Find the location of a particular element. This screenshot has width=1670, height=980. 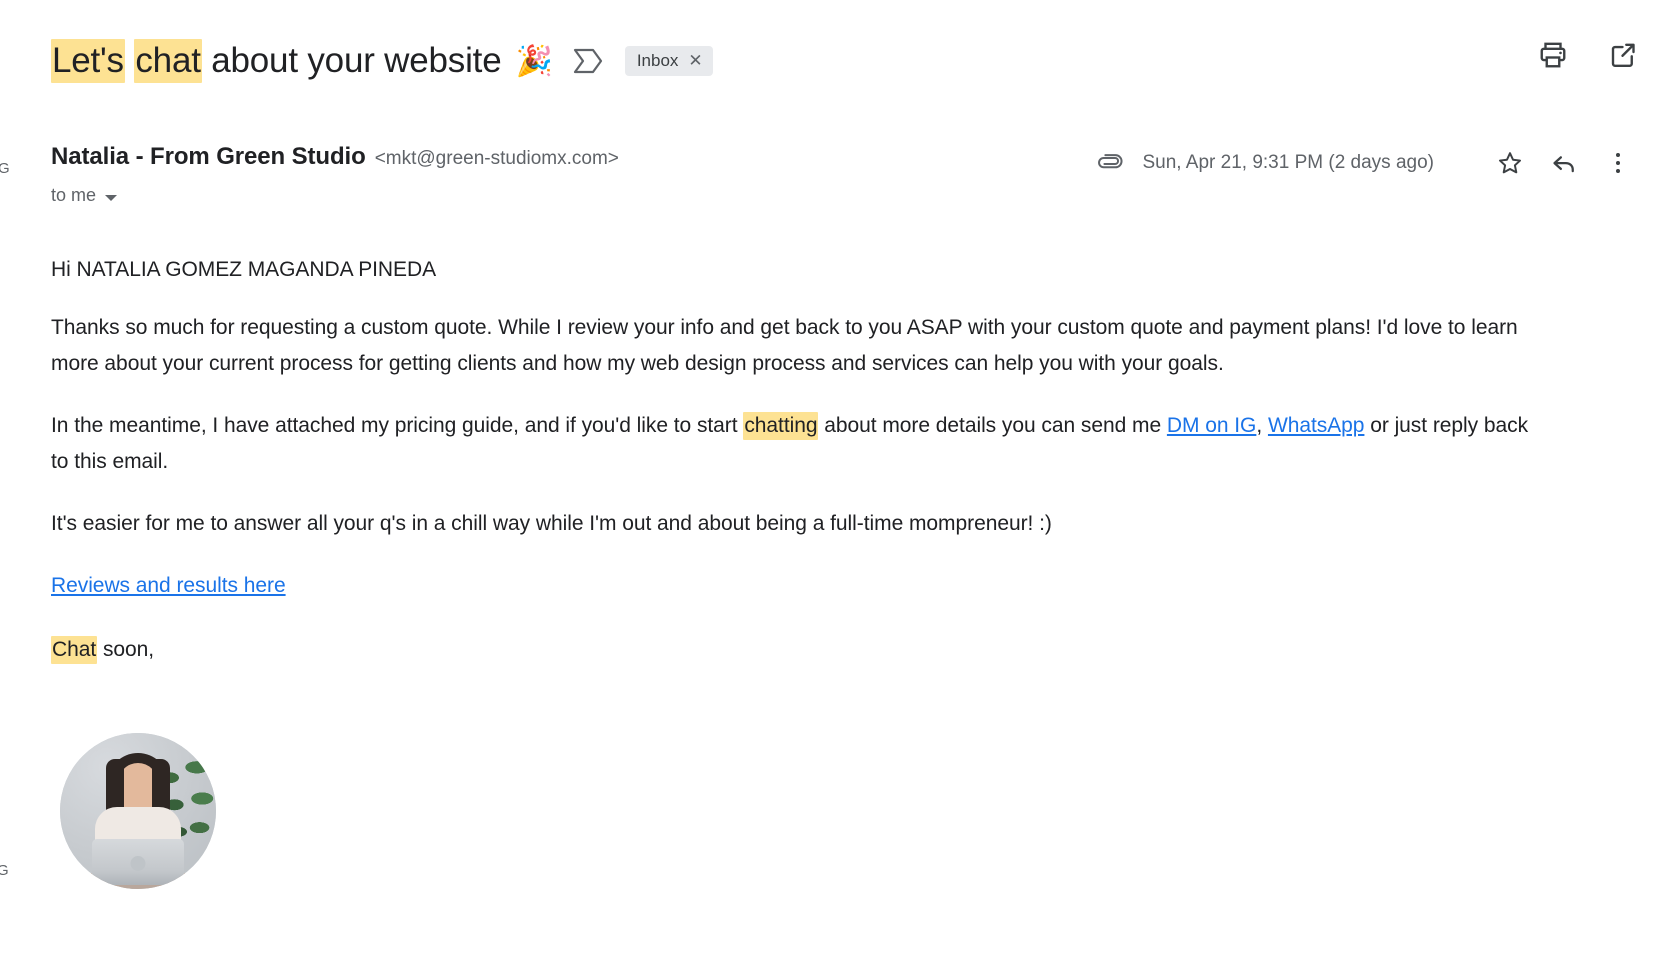

subject-highlight-2: chat is located at coordinates (168, 61).